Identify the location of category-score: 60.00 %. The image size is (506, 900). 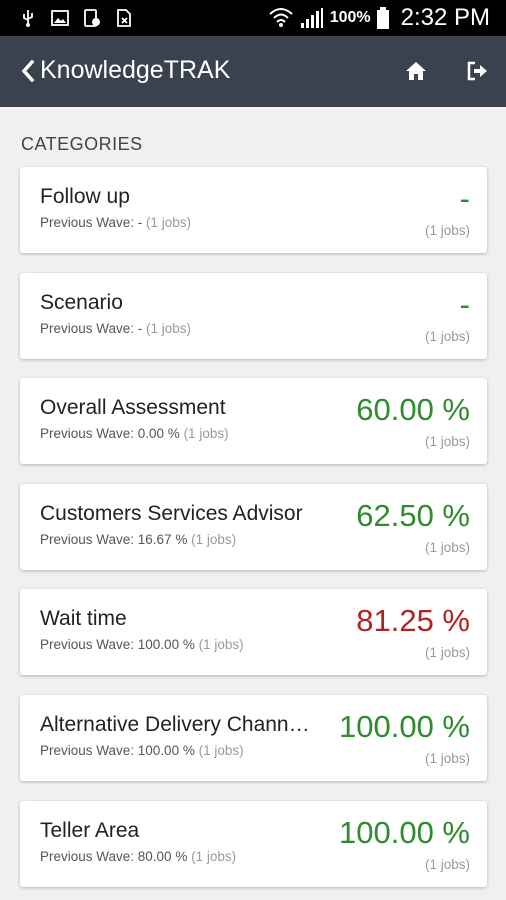
(413, 409).